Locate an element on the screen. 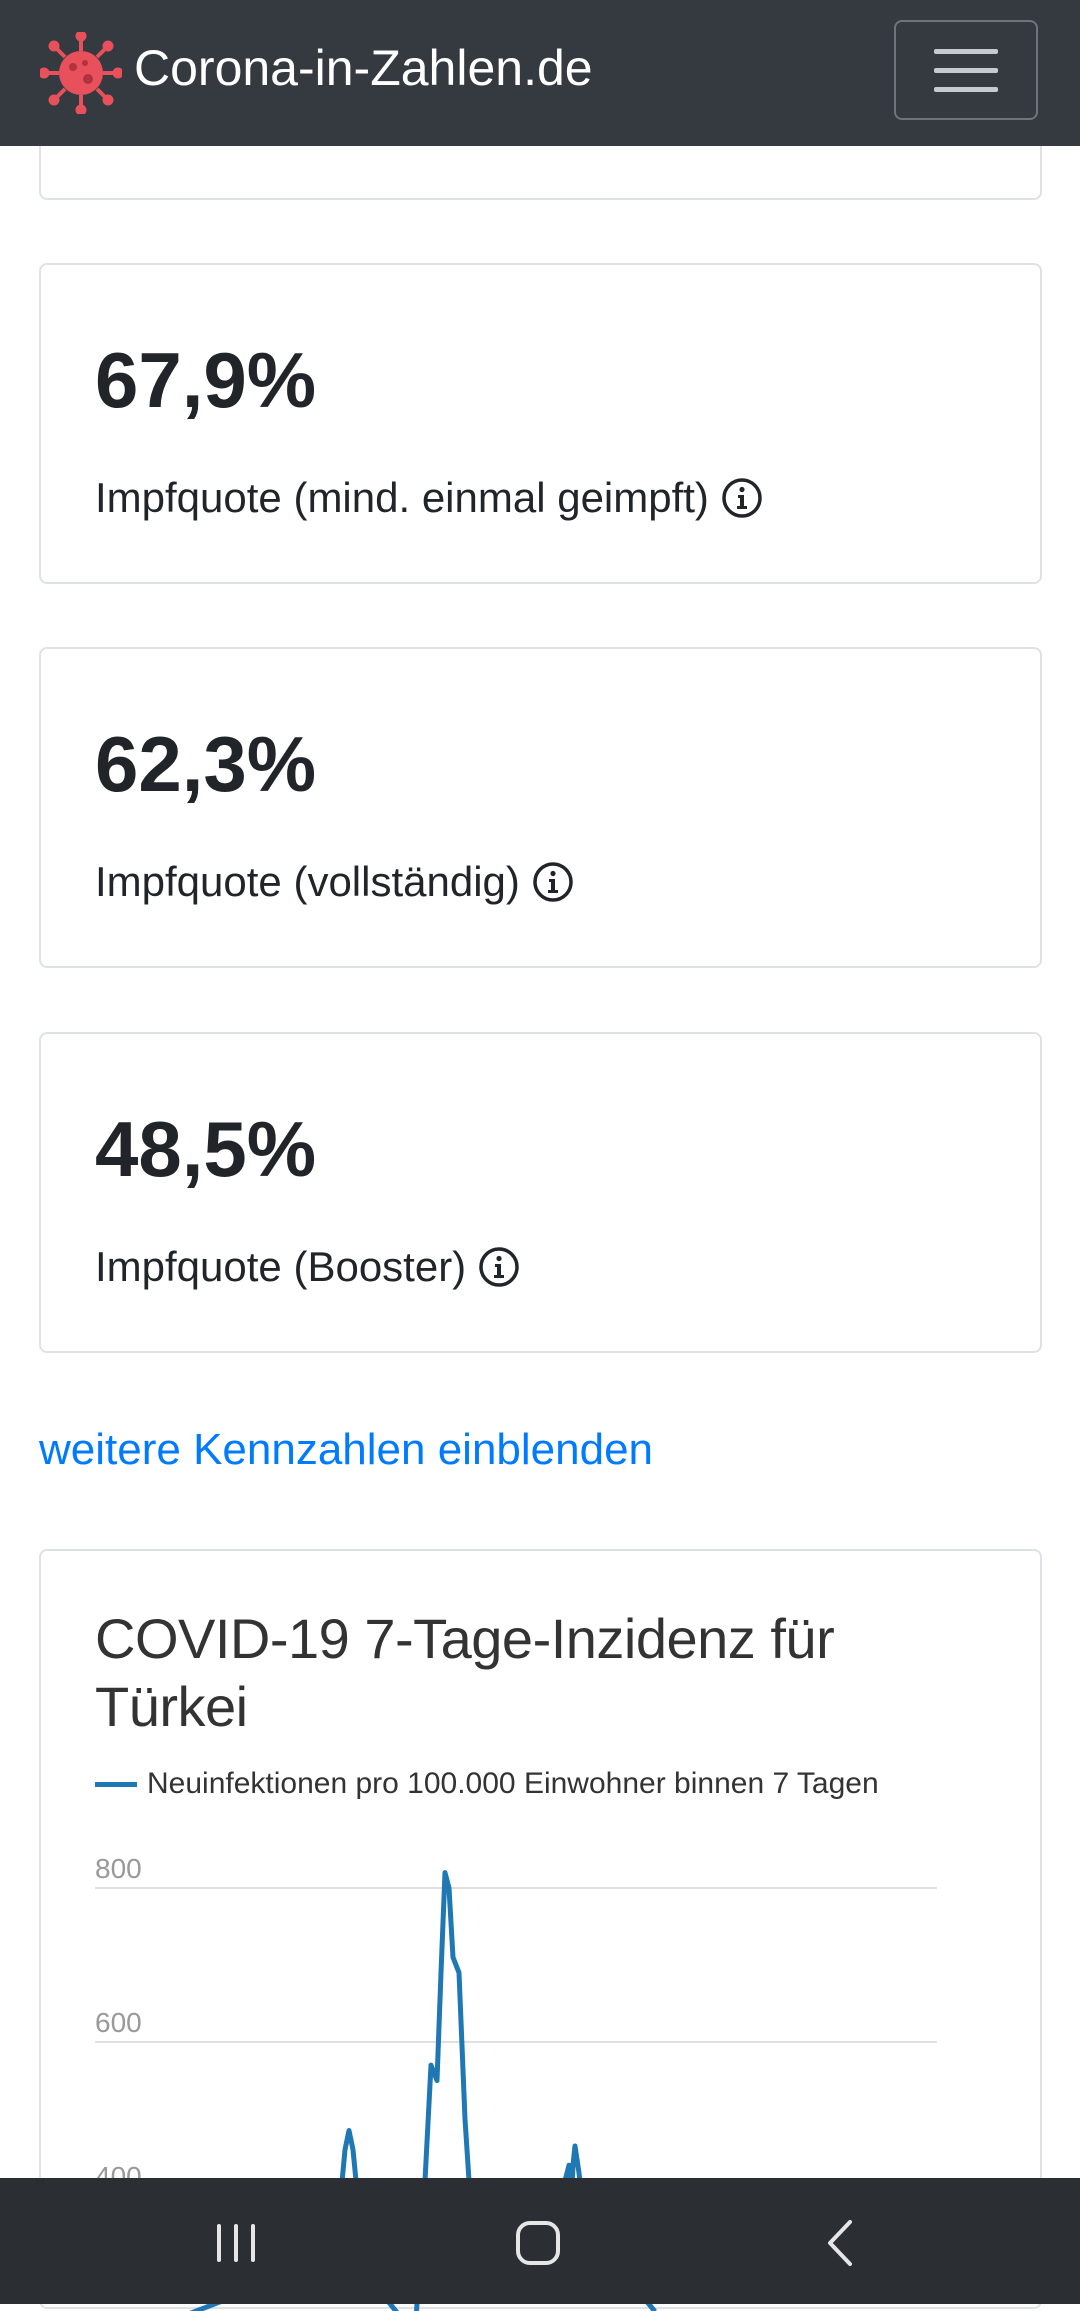  stat-card-booster: 48,5% Impfquote (Booster) is located at coordinates (540, 1192).